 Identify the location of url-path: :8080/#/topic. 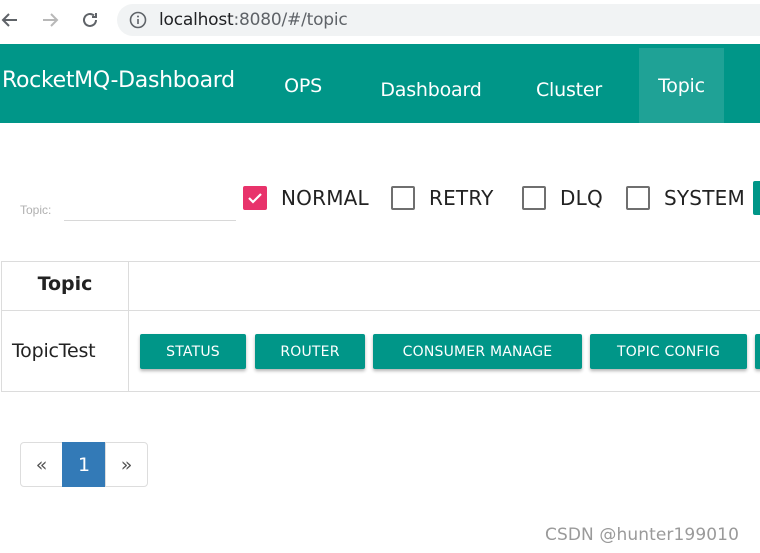
(290, 20).